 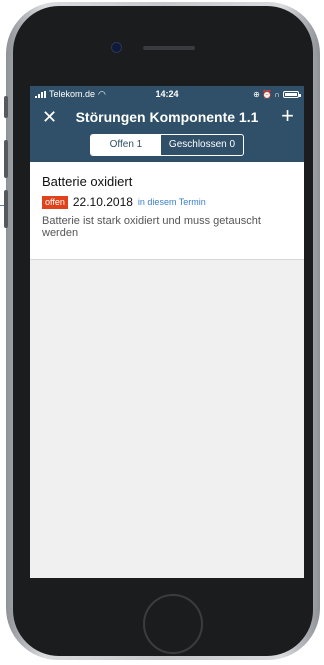 What do you see at coordinates (292, 94) in the screenshot?
I see `battery-icon` at bounding box center [292, 94].